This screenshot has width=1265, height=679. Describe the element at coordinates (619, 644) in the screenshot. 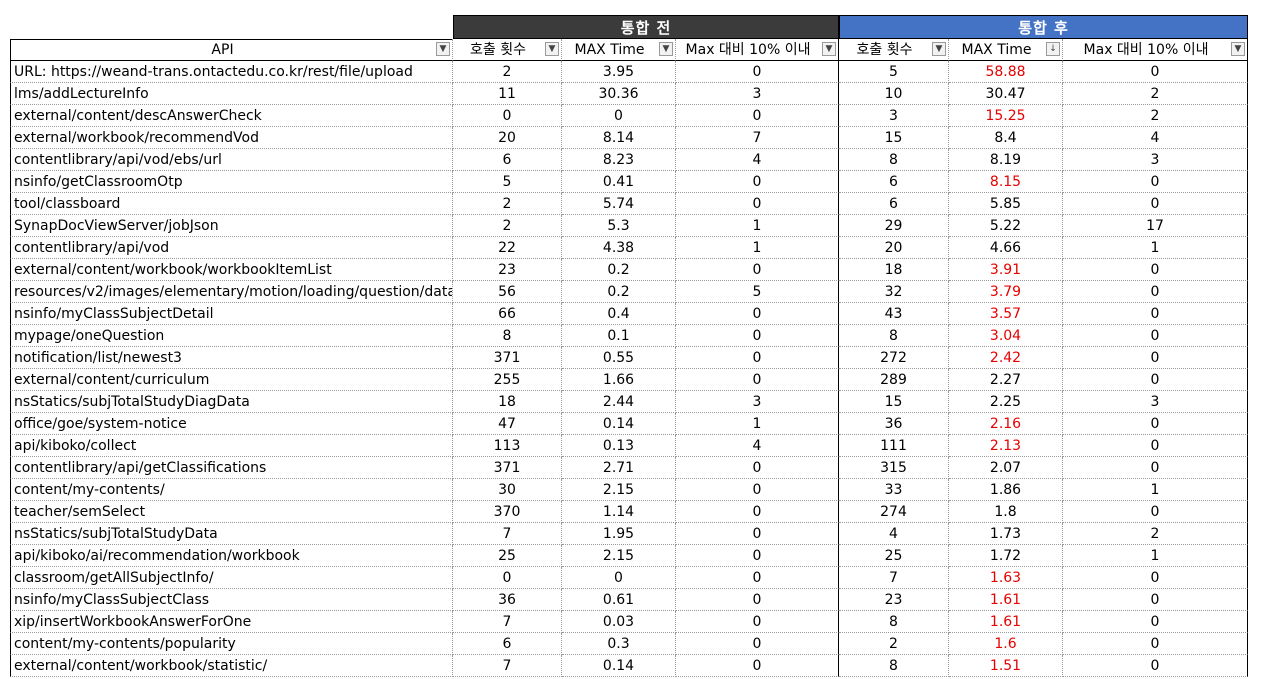

I see `cell-before-maxtime: 0.3` at that location.